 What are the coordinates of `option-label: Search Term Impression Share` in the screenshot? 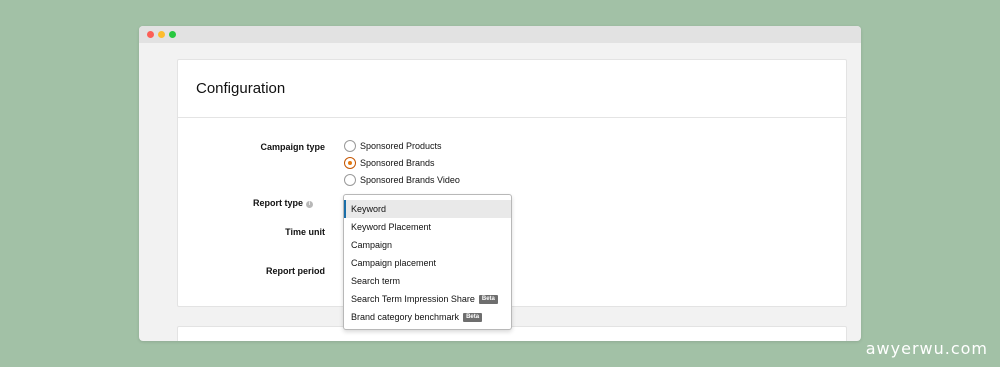 It's located at (413, 299).